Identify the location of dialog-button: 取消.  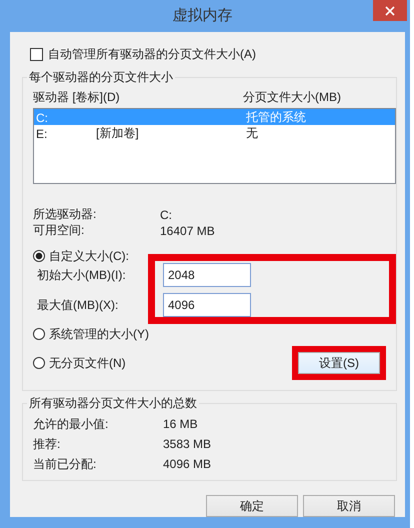
(349, 506).